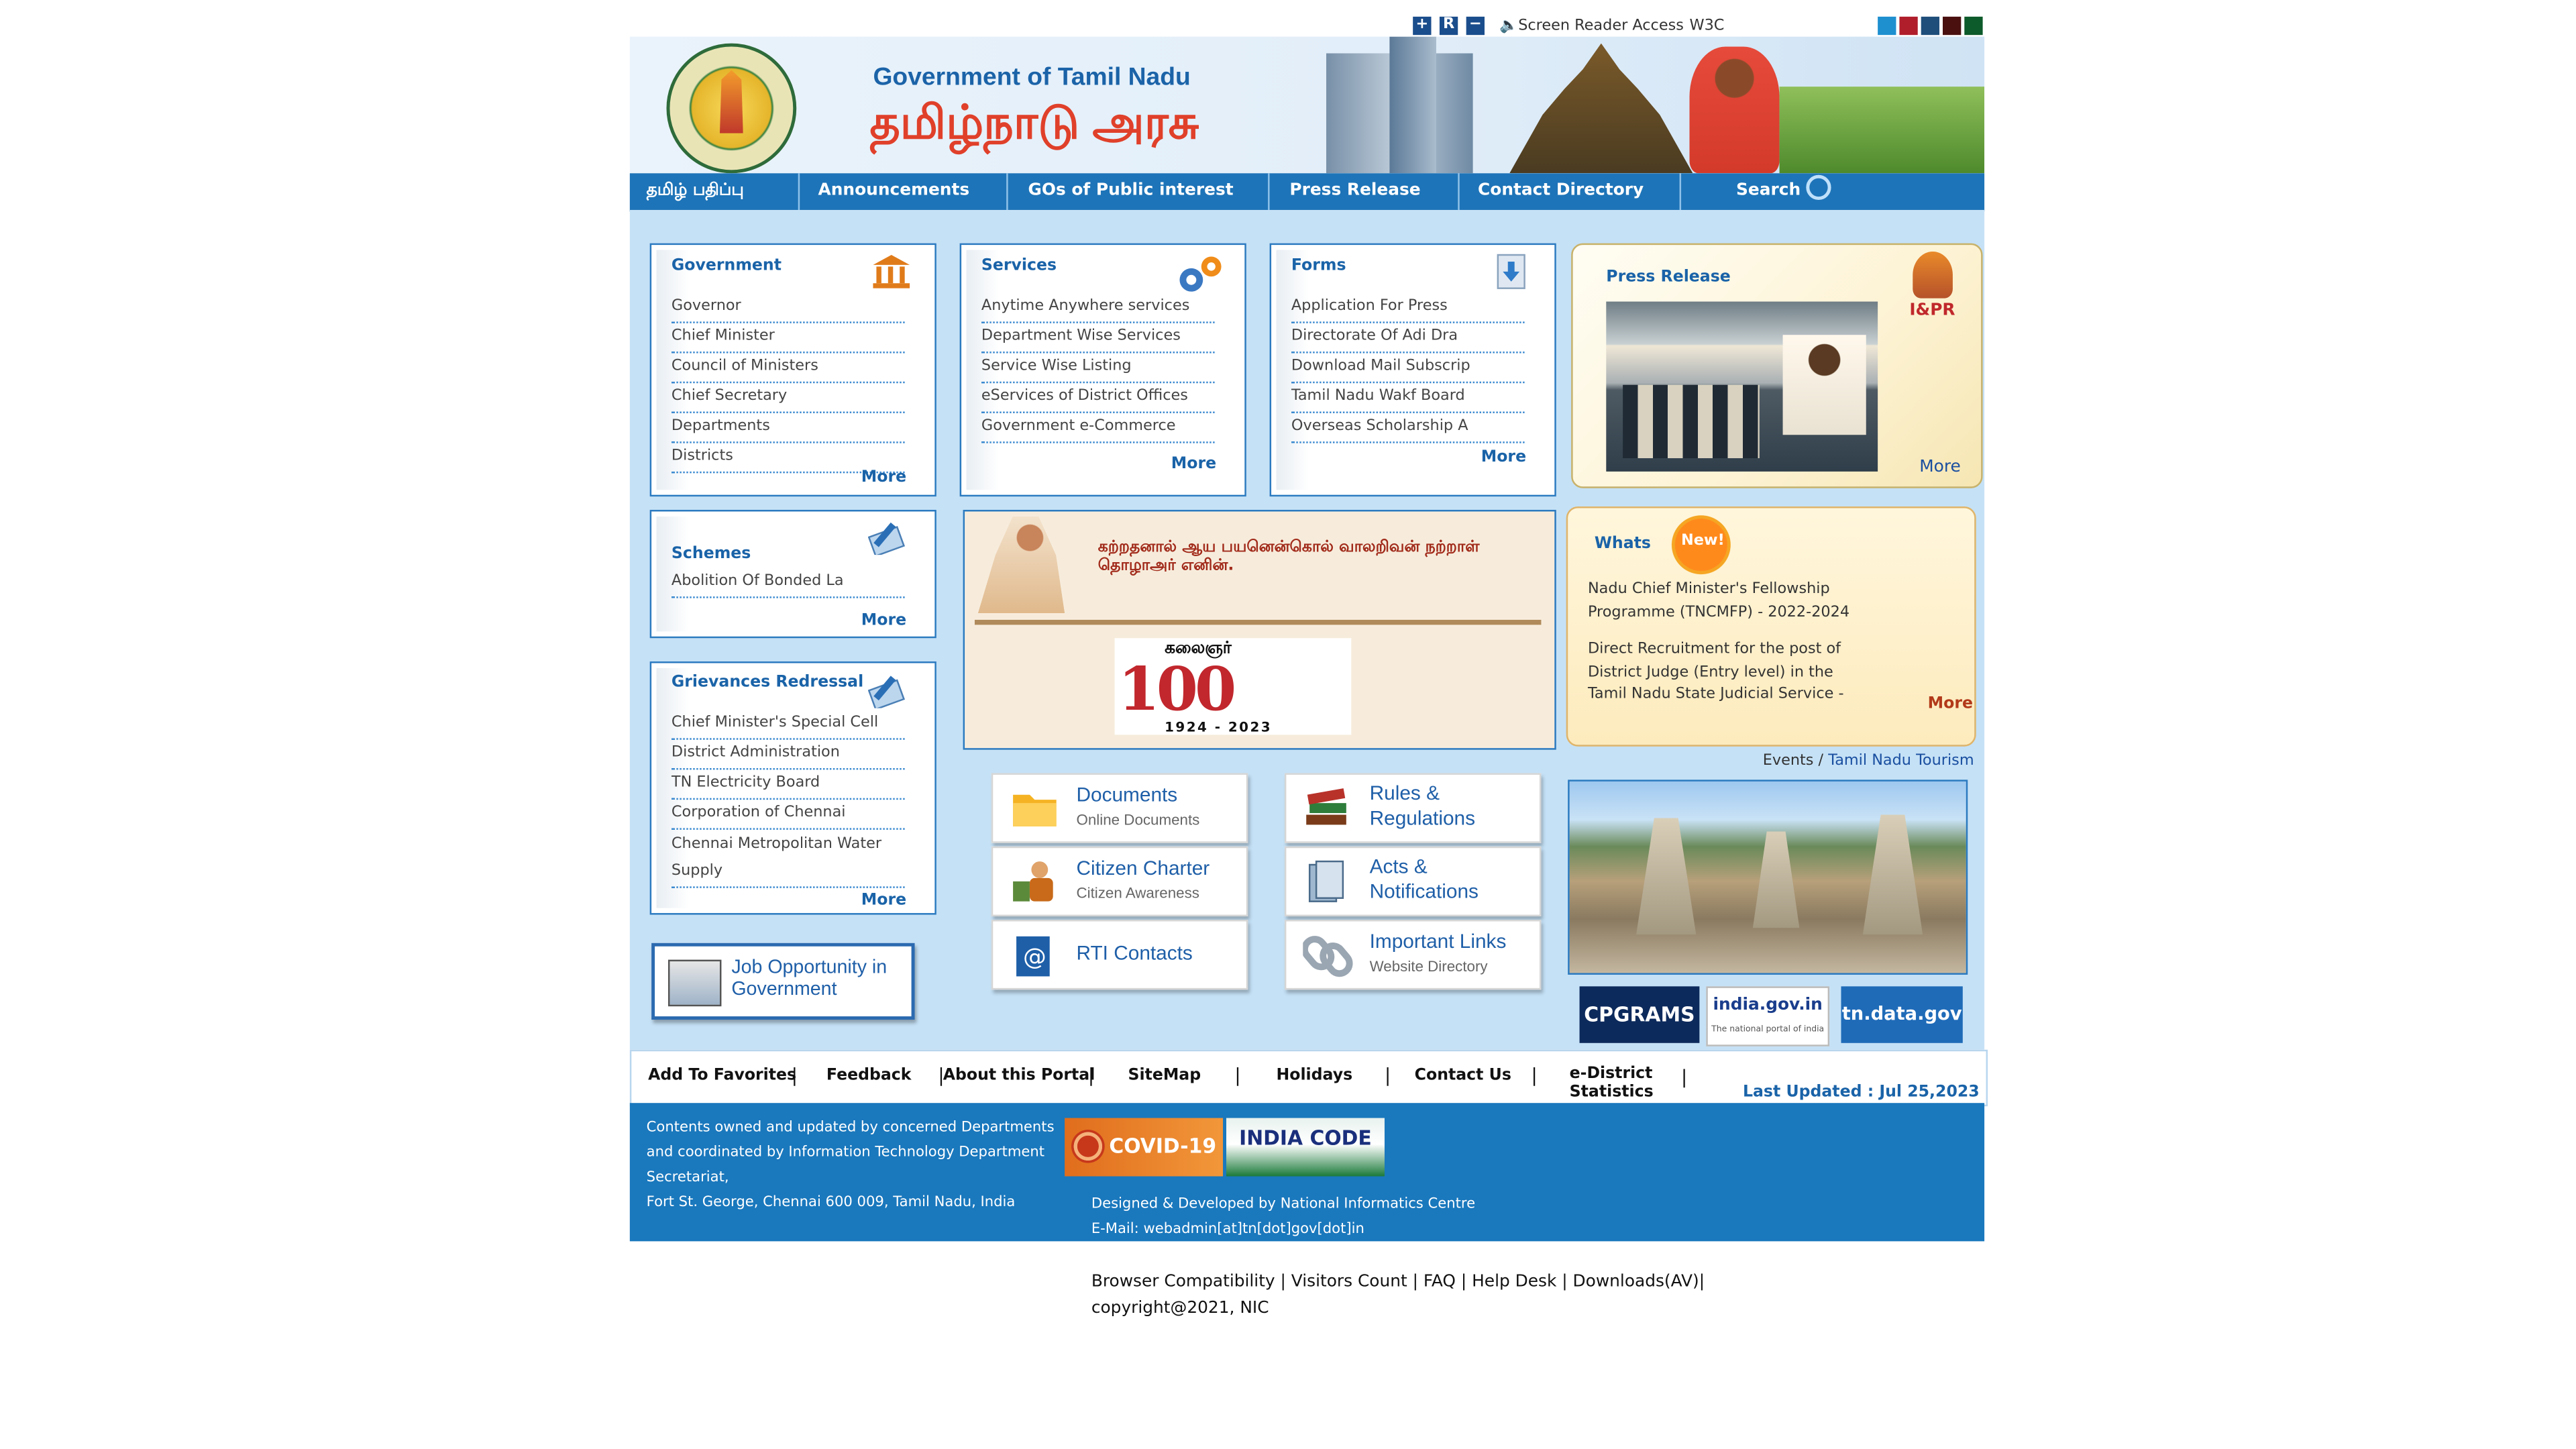 The height and width of the screenshot is (1449, 2576). I want to click on tourism-photo, so click(1768, 877).